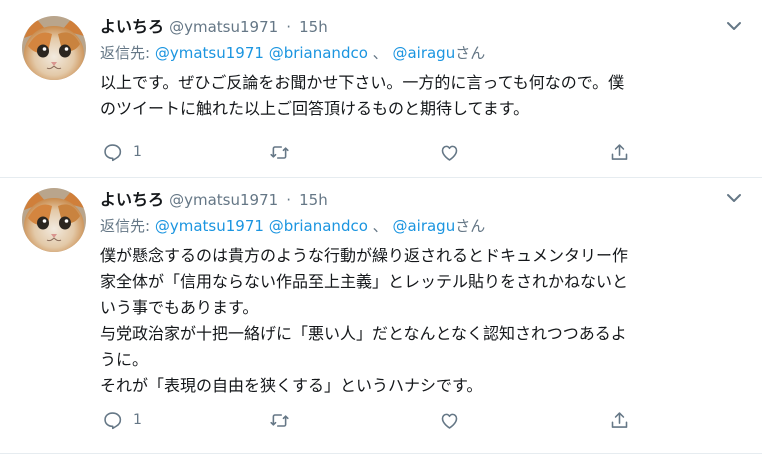  Describe the element at coordinates (362, 82) in the screenshot. I see `tweet-text-line: 以上です。ぜひご反論をお聞かせ下さい。一方的に言っても何なので。僕` at that location.